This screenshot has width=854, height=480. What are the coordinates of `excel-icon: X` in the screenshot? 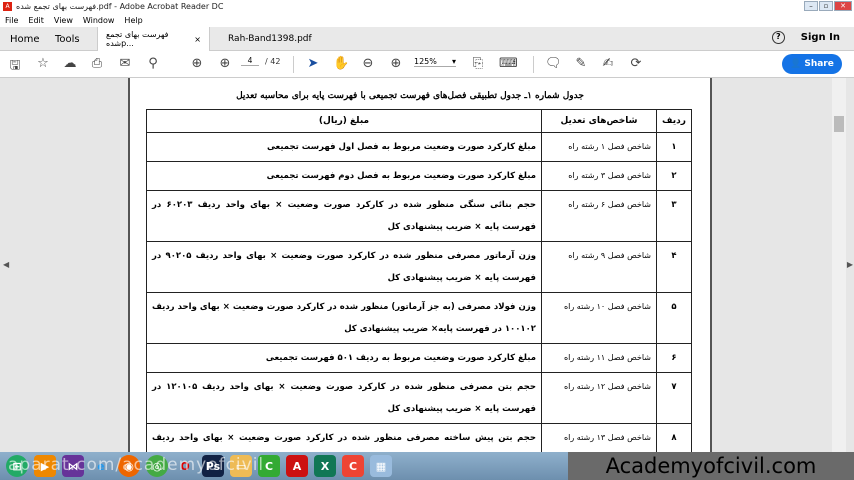 It's located at (325, 466).